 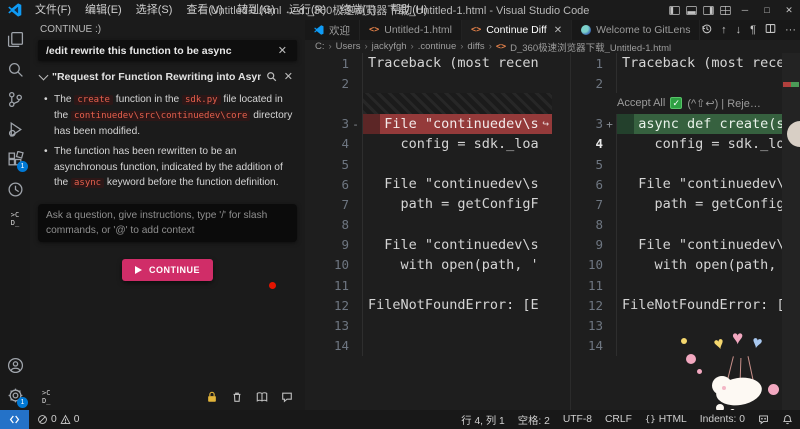 I want to click on account-icon, so click(x=15, y=365).